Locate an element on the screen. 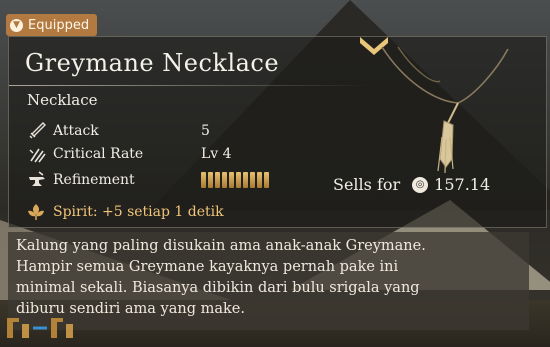  equipped-label: Equipped is located at coordinates (59, 25).